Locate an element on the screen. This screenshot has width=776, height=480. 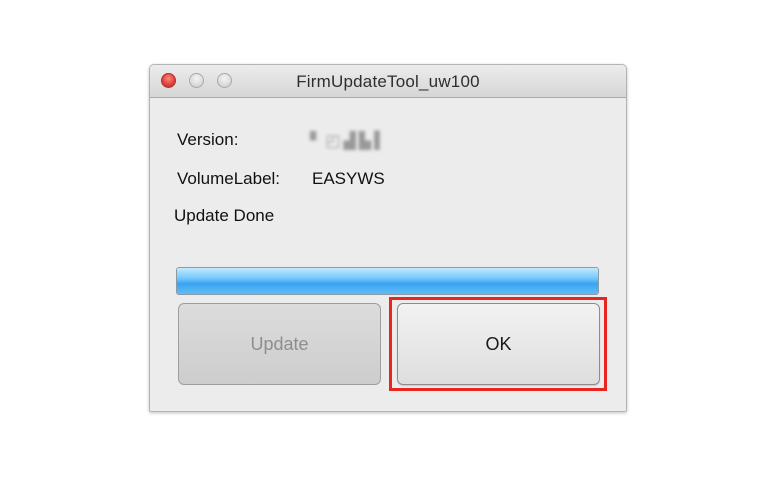
progress-fill is located at coordinates (387, 281).